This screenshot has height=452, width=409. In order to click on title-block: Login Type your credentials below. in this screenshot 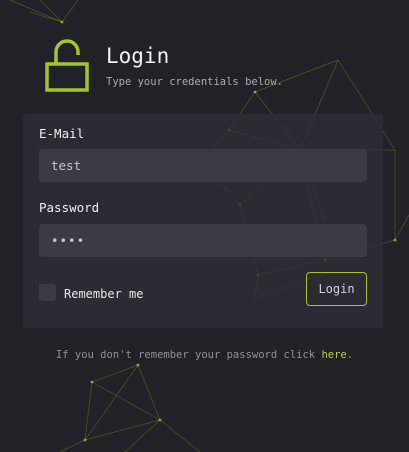, I will do `click(194, 63)`.